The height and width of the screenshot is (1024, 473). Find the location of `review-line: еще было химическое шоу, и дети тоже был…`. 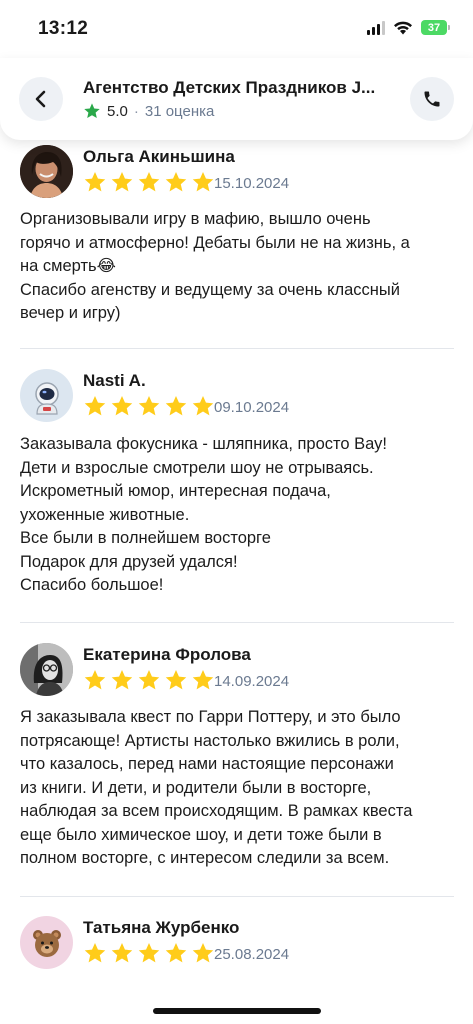

review-line: еще было химическое шоу, и дети тоже был… is located at coordinates (201, 834).